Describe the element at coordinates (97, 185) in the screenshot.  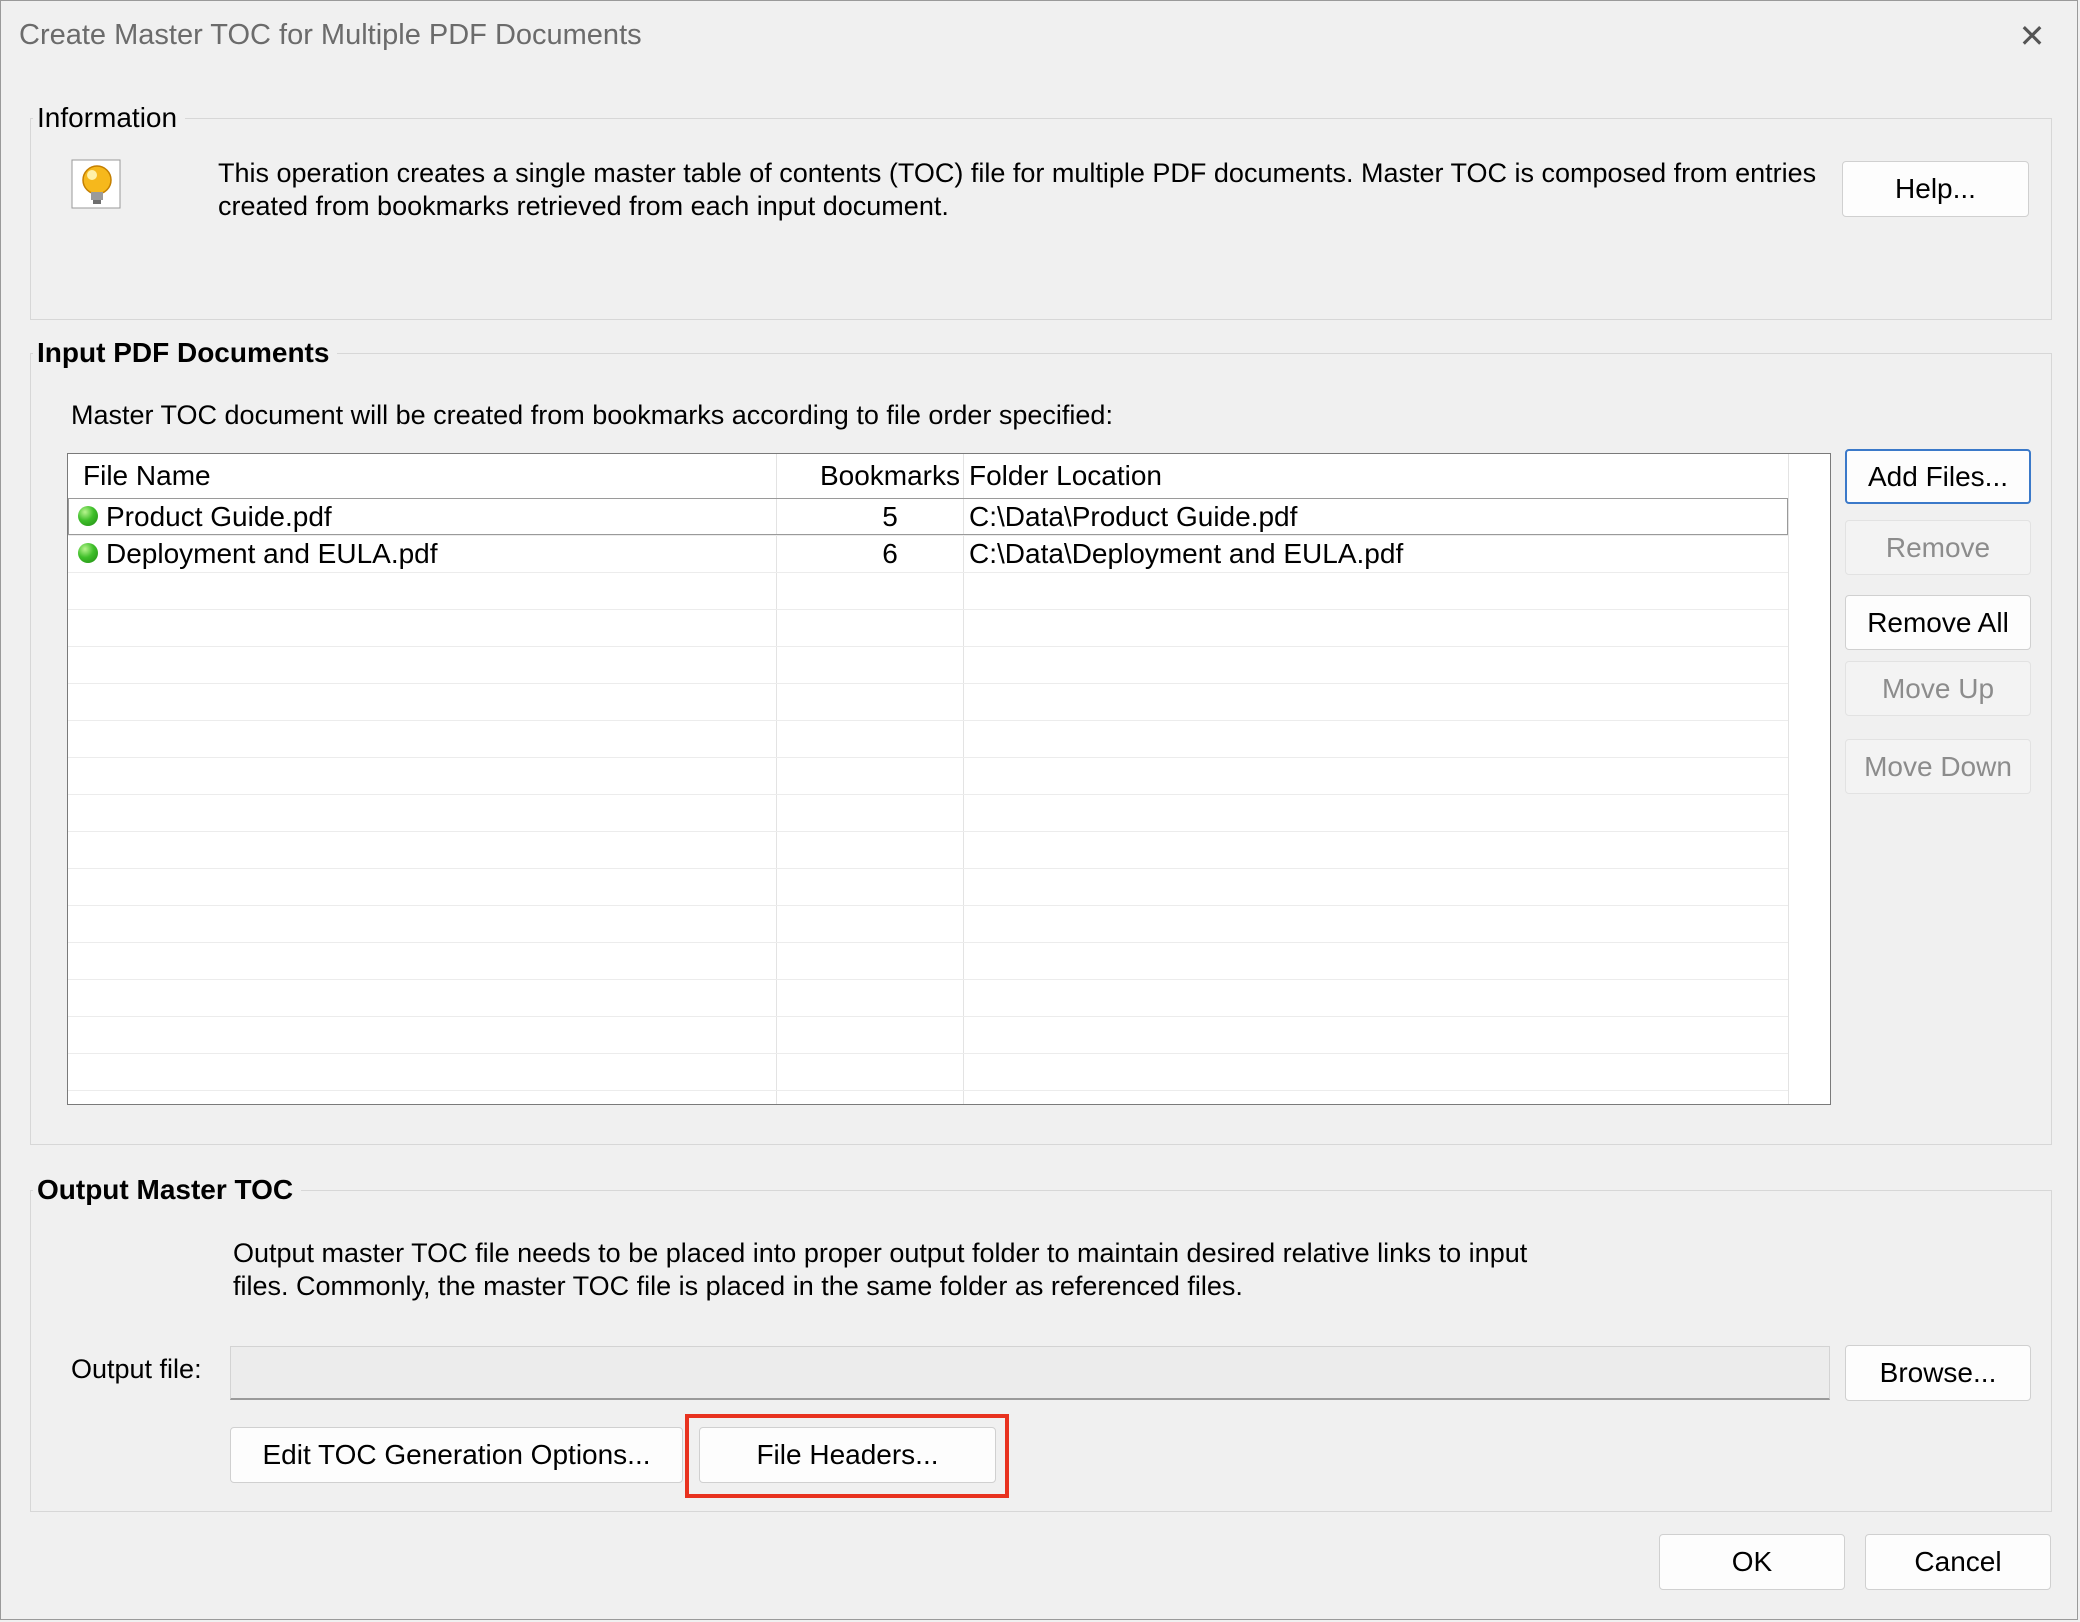
I see `lightbulb-icon` at that location.